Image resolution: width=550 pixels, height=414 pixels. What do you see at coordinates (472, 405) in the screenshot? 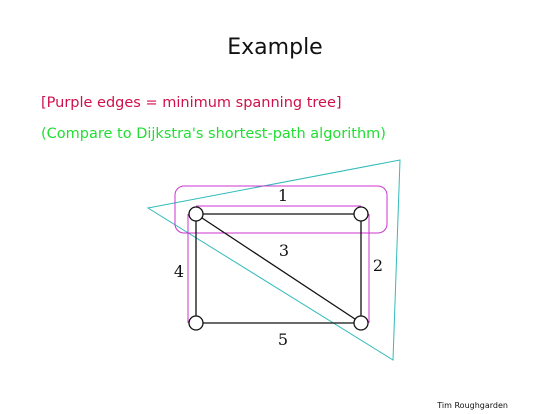
I see `author-footer: Tim Roughgarden` at bounding box center [472, 405].